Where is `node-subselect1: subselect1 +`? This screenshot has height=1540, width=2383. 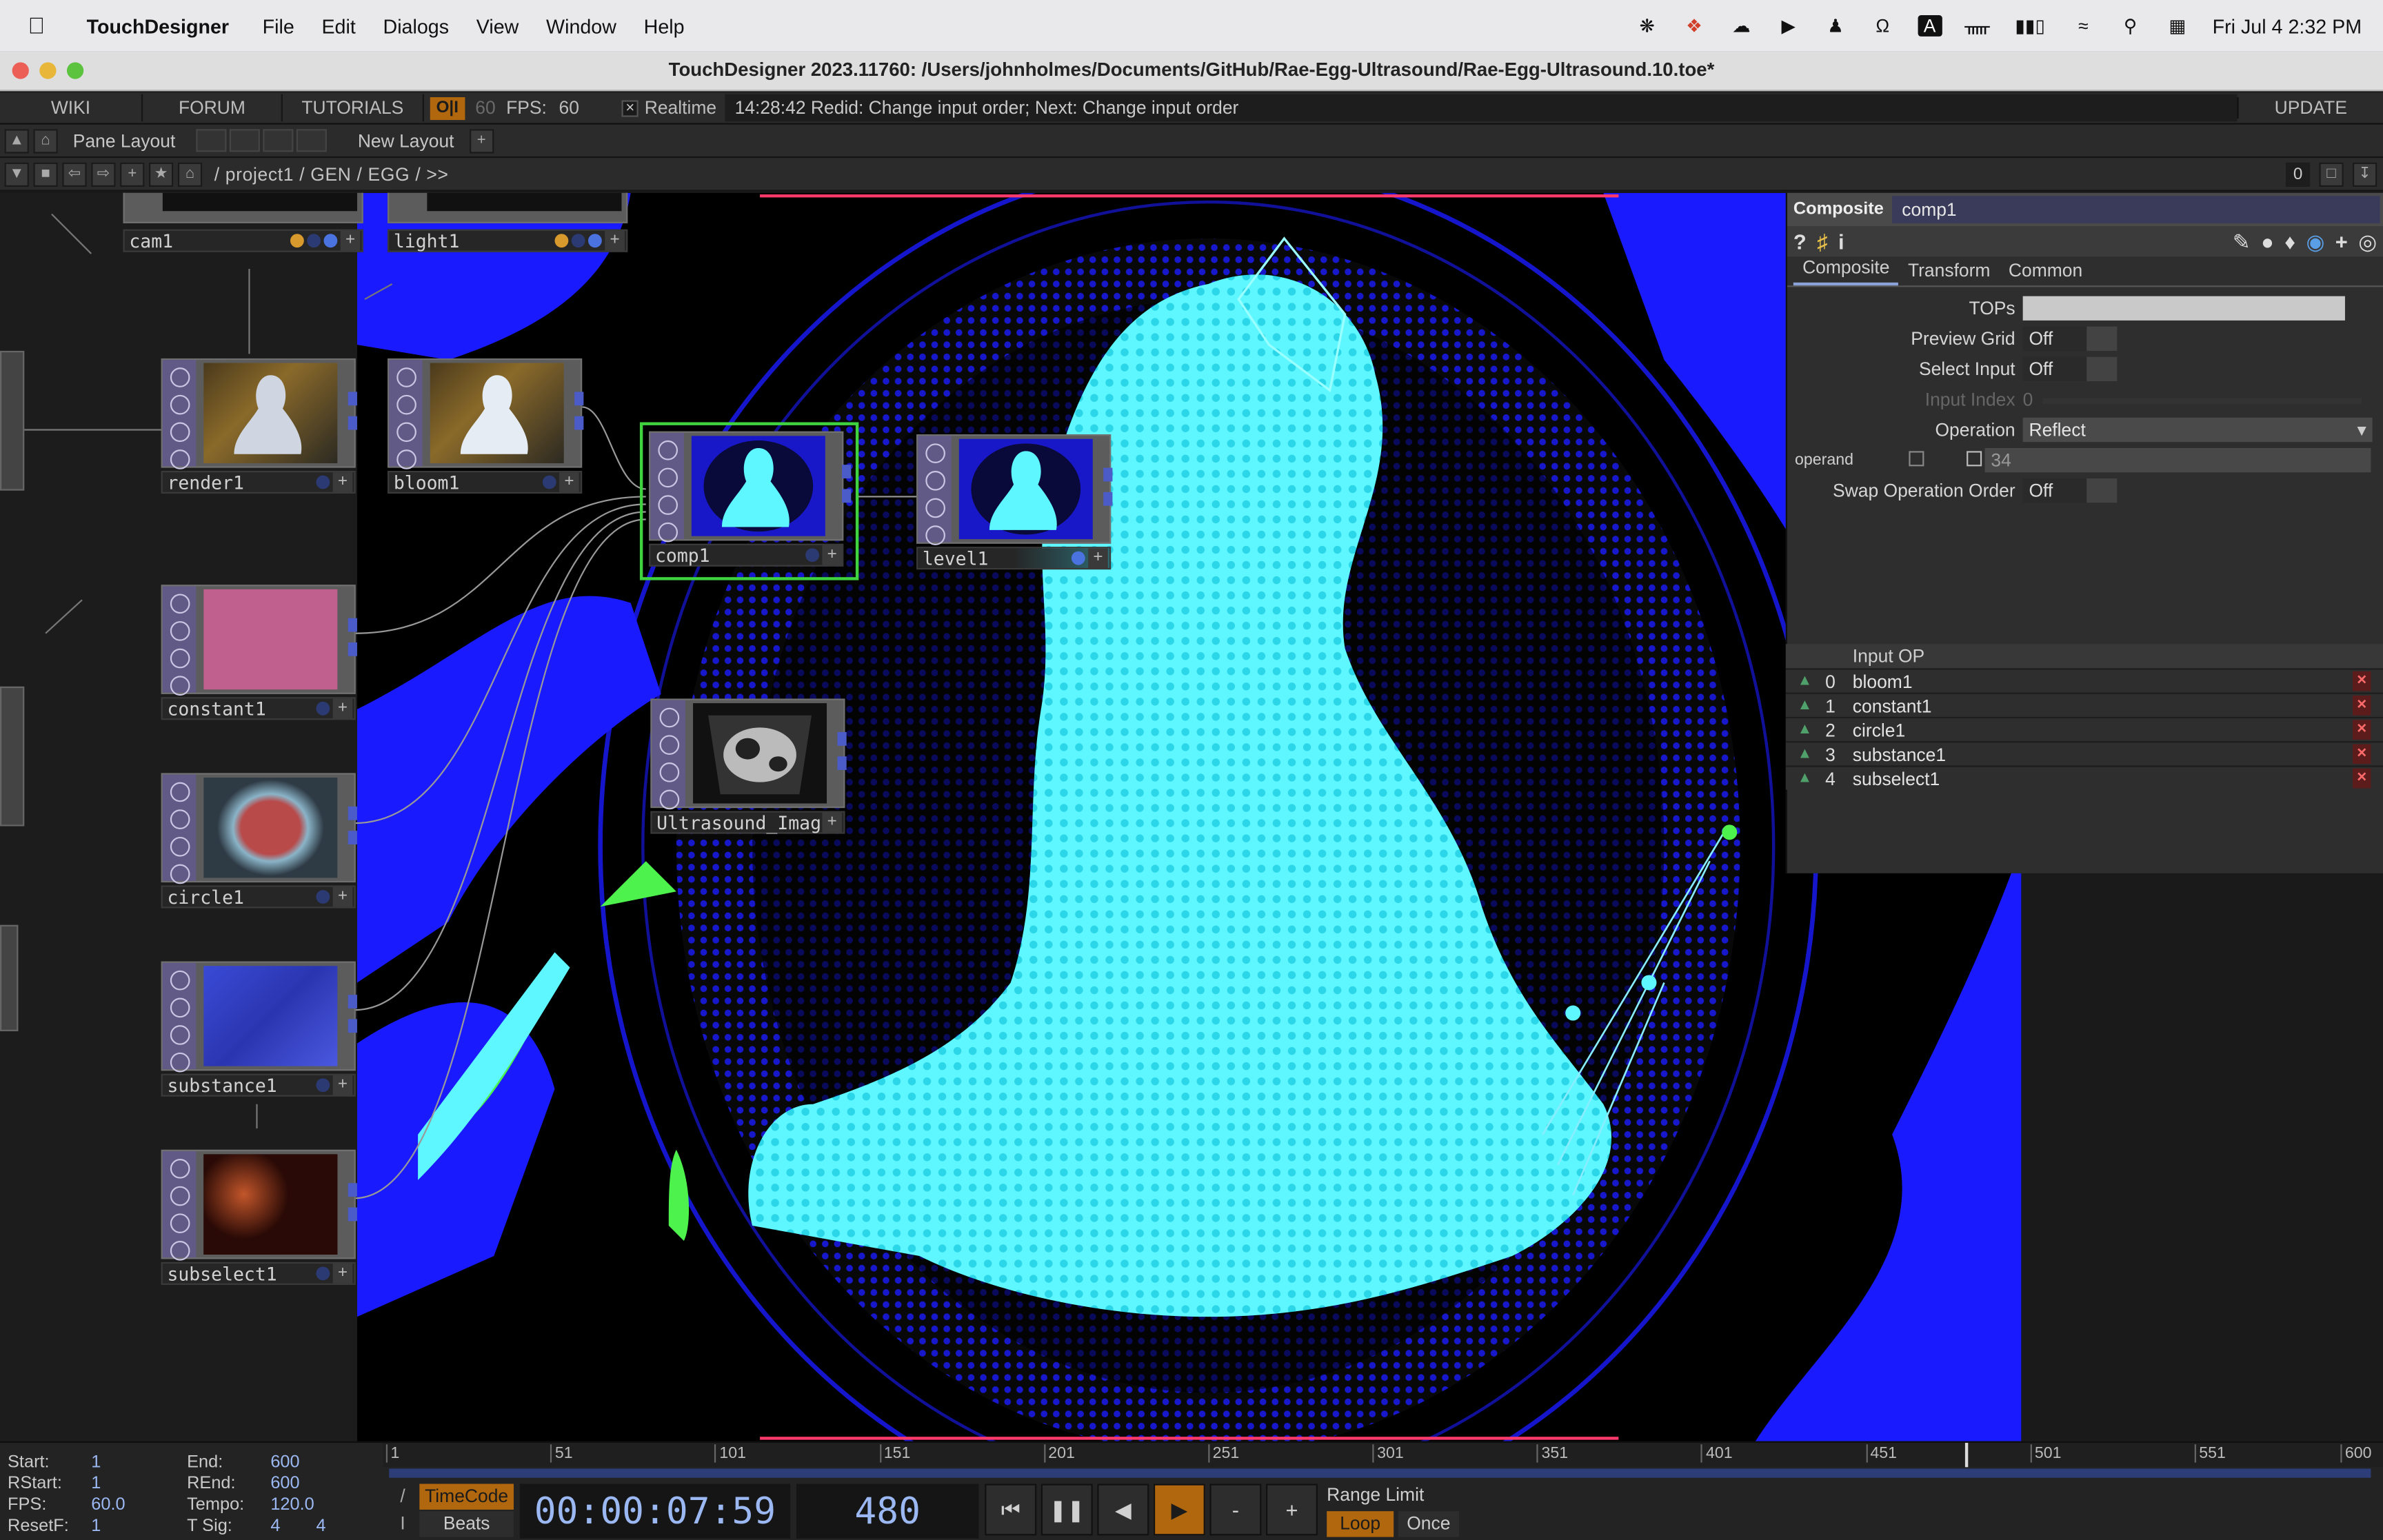
node-subselect1: subselect1 + is located at coordinates (259, 1218).